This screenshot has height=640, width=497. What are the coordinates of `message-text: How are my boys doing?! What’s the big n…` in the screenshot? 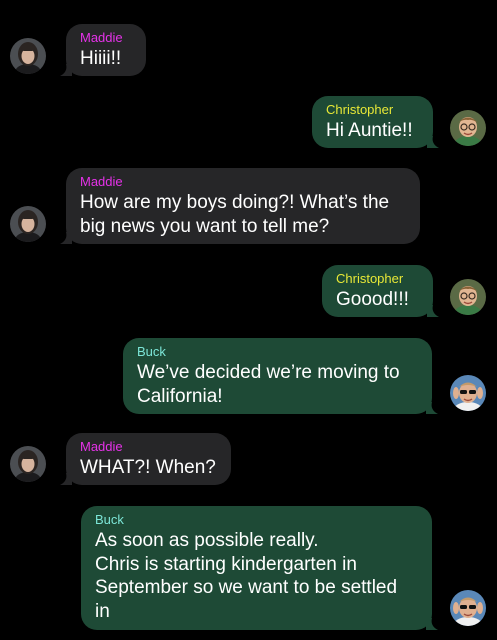 It's located at (235, 214).